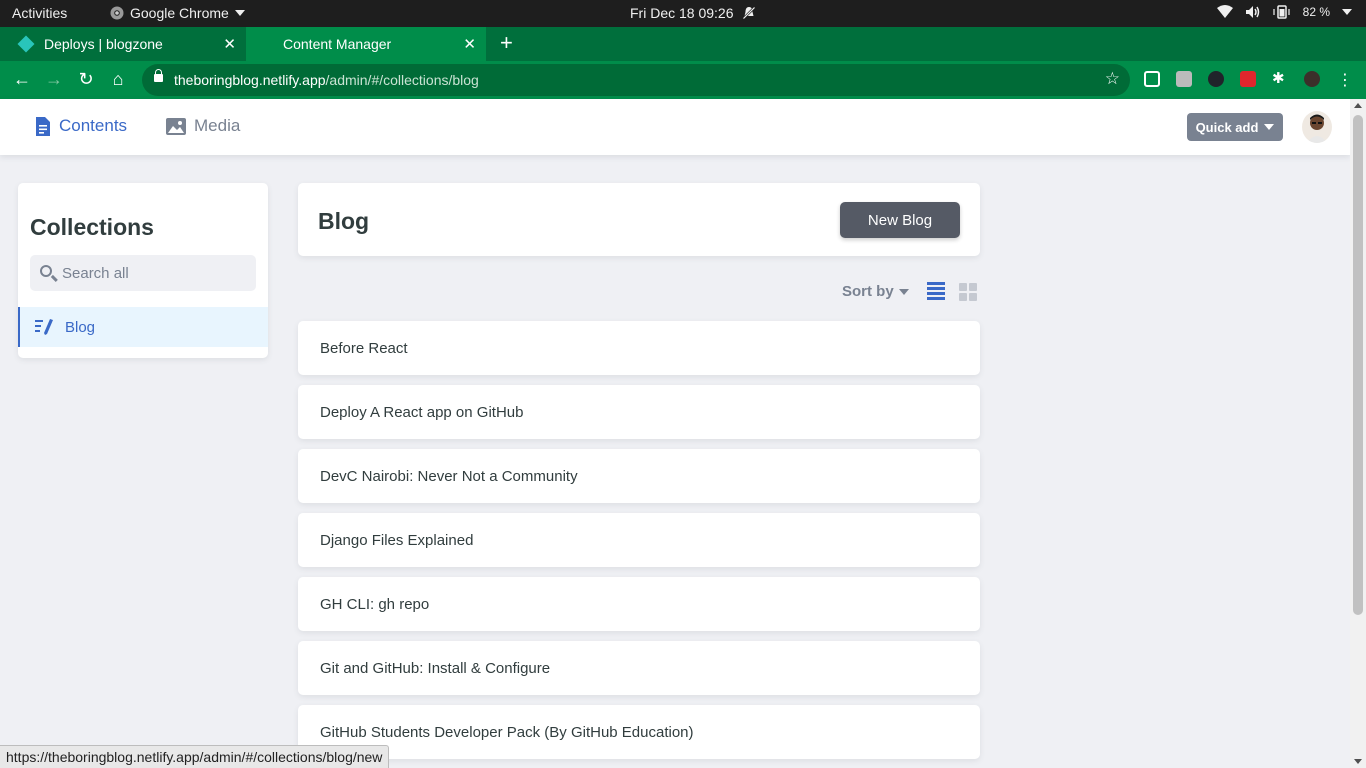 Image resolution: width=1366 pixels, height=768 pixels. Describe the element at coordinates (103, 44) in the screenshot. I see `tab-title: Deploys | blogzone` at that location.